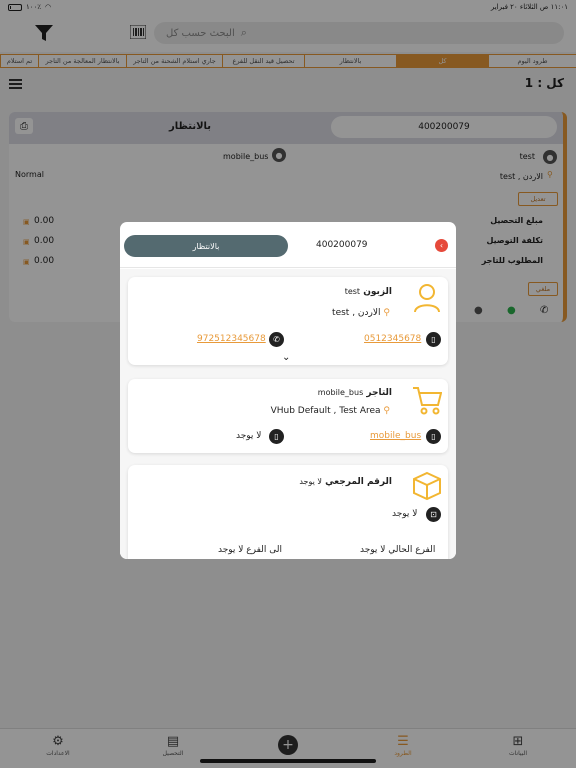  I want to click on merchant-name: mobile_bus, so click(340, 392).